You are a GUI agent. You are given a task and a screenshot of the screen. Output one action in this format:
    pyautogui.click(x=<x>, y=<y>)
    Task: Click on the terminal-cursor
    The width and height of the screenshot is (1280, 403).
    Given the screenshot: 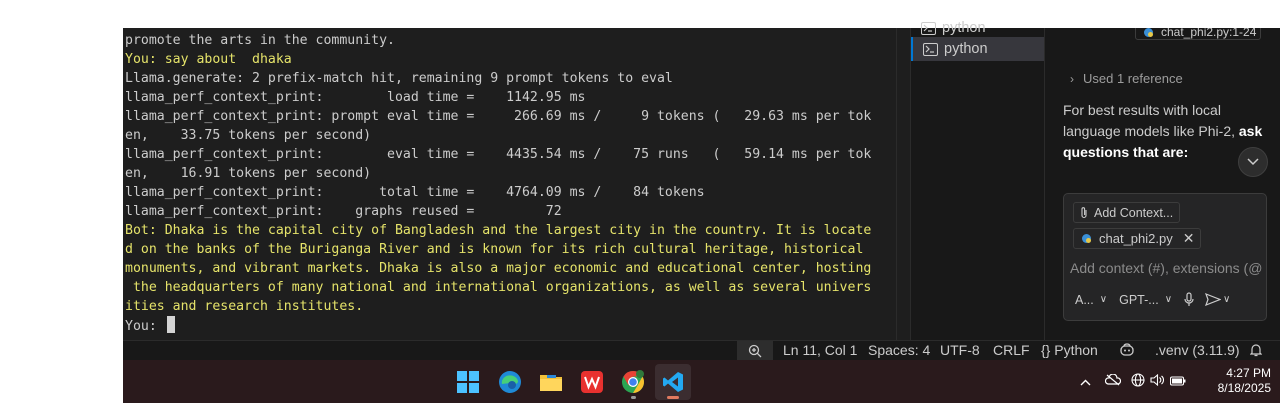 What is the action you would take?
    pyautogui.click(x=170, y=324)
    